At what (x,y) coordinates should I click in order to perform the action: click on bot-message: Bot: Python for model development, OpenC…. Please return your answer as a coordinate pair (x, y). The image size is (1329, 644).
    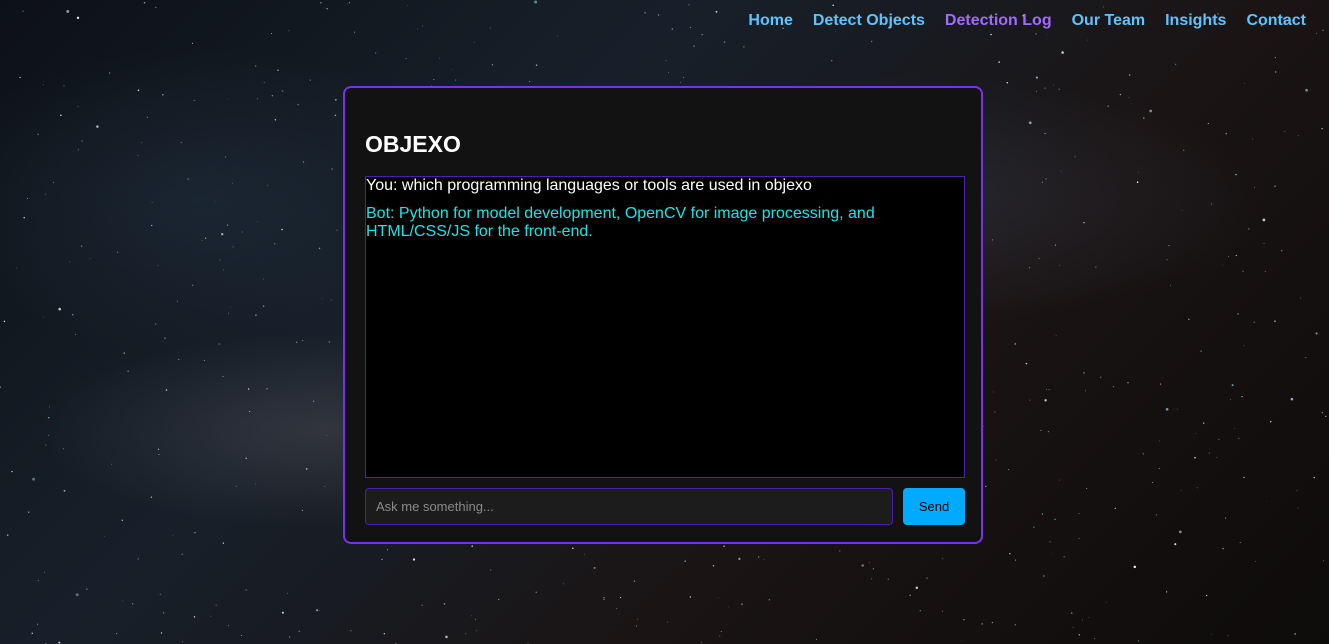
    Looking at the image, I should click on (620, 222).